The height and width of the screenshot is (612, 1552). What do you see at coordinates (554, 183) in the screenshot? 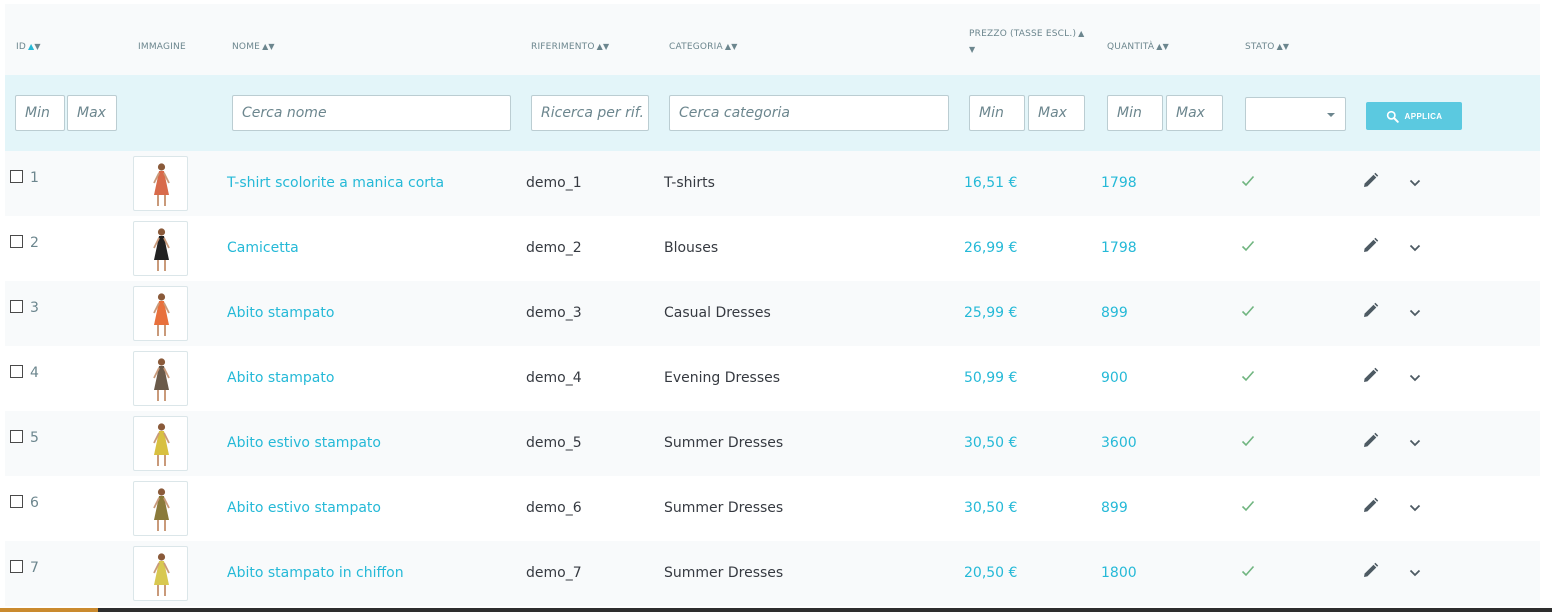
I see `product-reference: demo_1` at bounding box center [554, 183].